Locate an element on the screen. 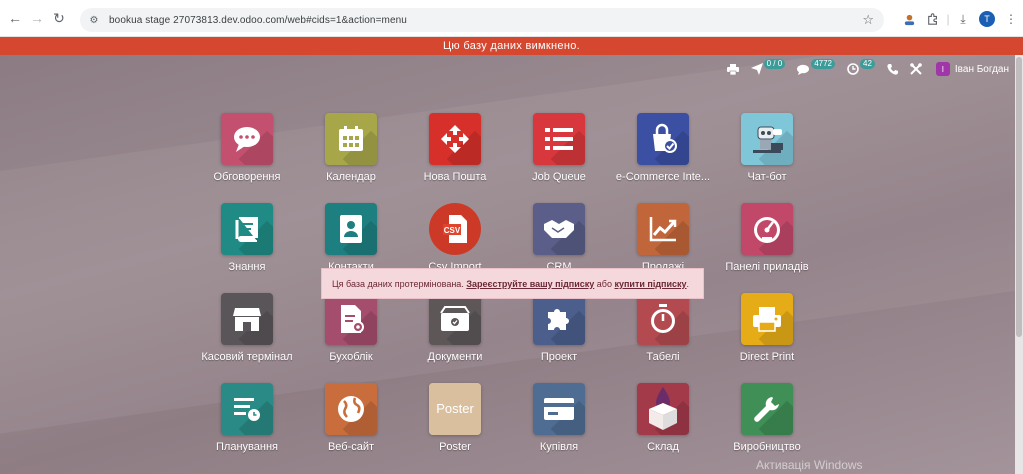 Image resolution: width=1023 pixels, height=474 pixels. activities-menu: 0 / 0 is located at coordinates (768, 67).